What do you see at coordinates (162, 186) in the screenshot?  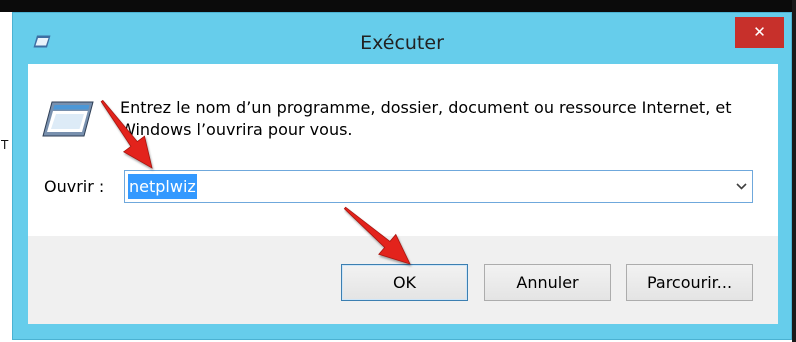 I see `open-input-value: netplwiz` at bounding box center [162, 186].